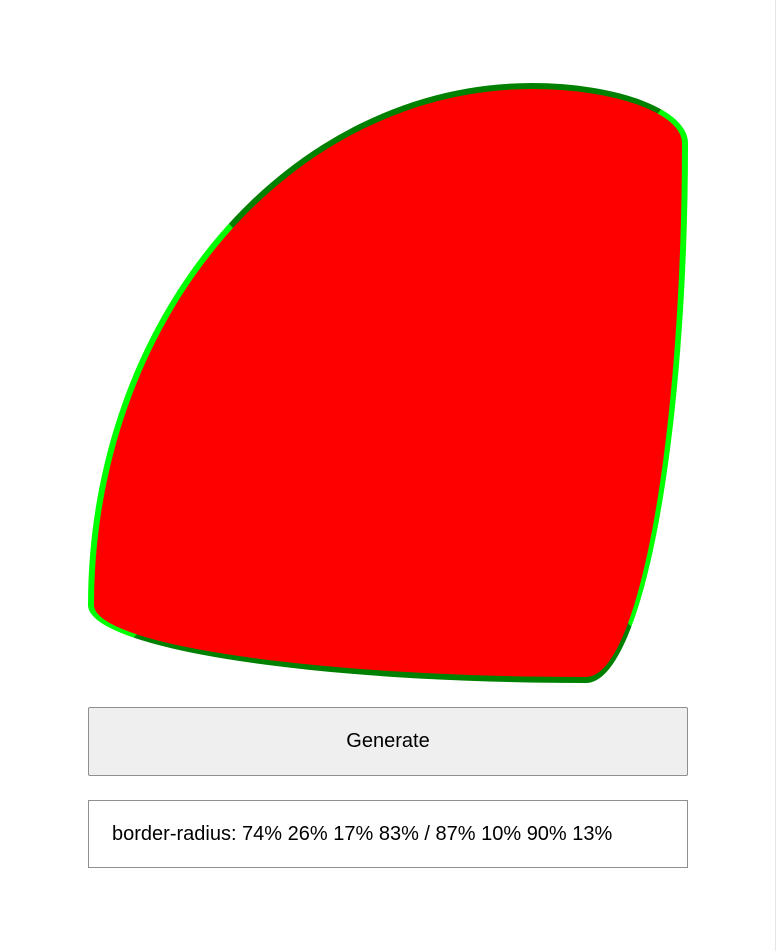  Describe the element at coordinates (388, 741) in the screenshot. I see `generate-button: Generate` at that location.